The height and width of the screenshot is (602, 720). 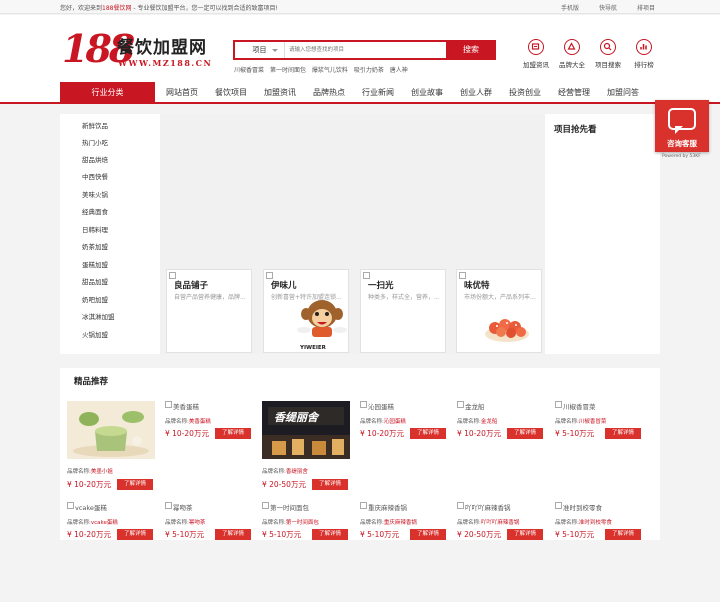 I want to click on nav-item-management: 经营管理, so click(x=574, y=93).